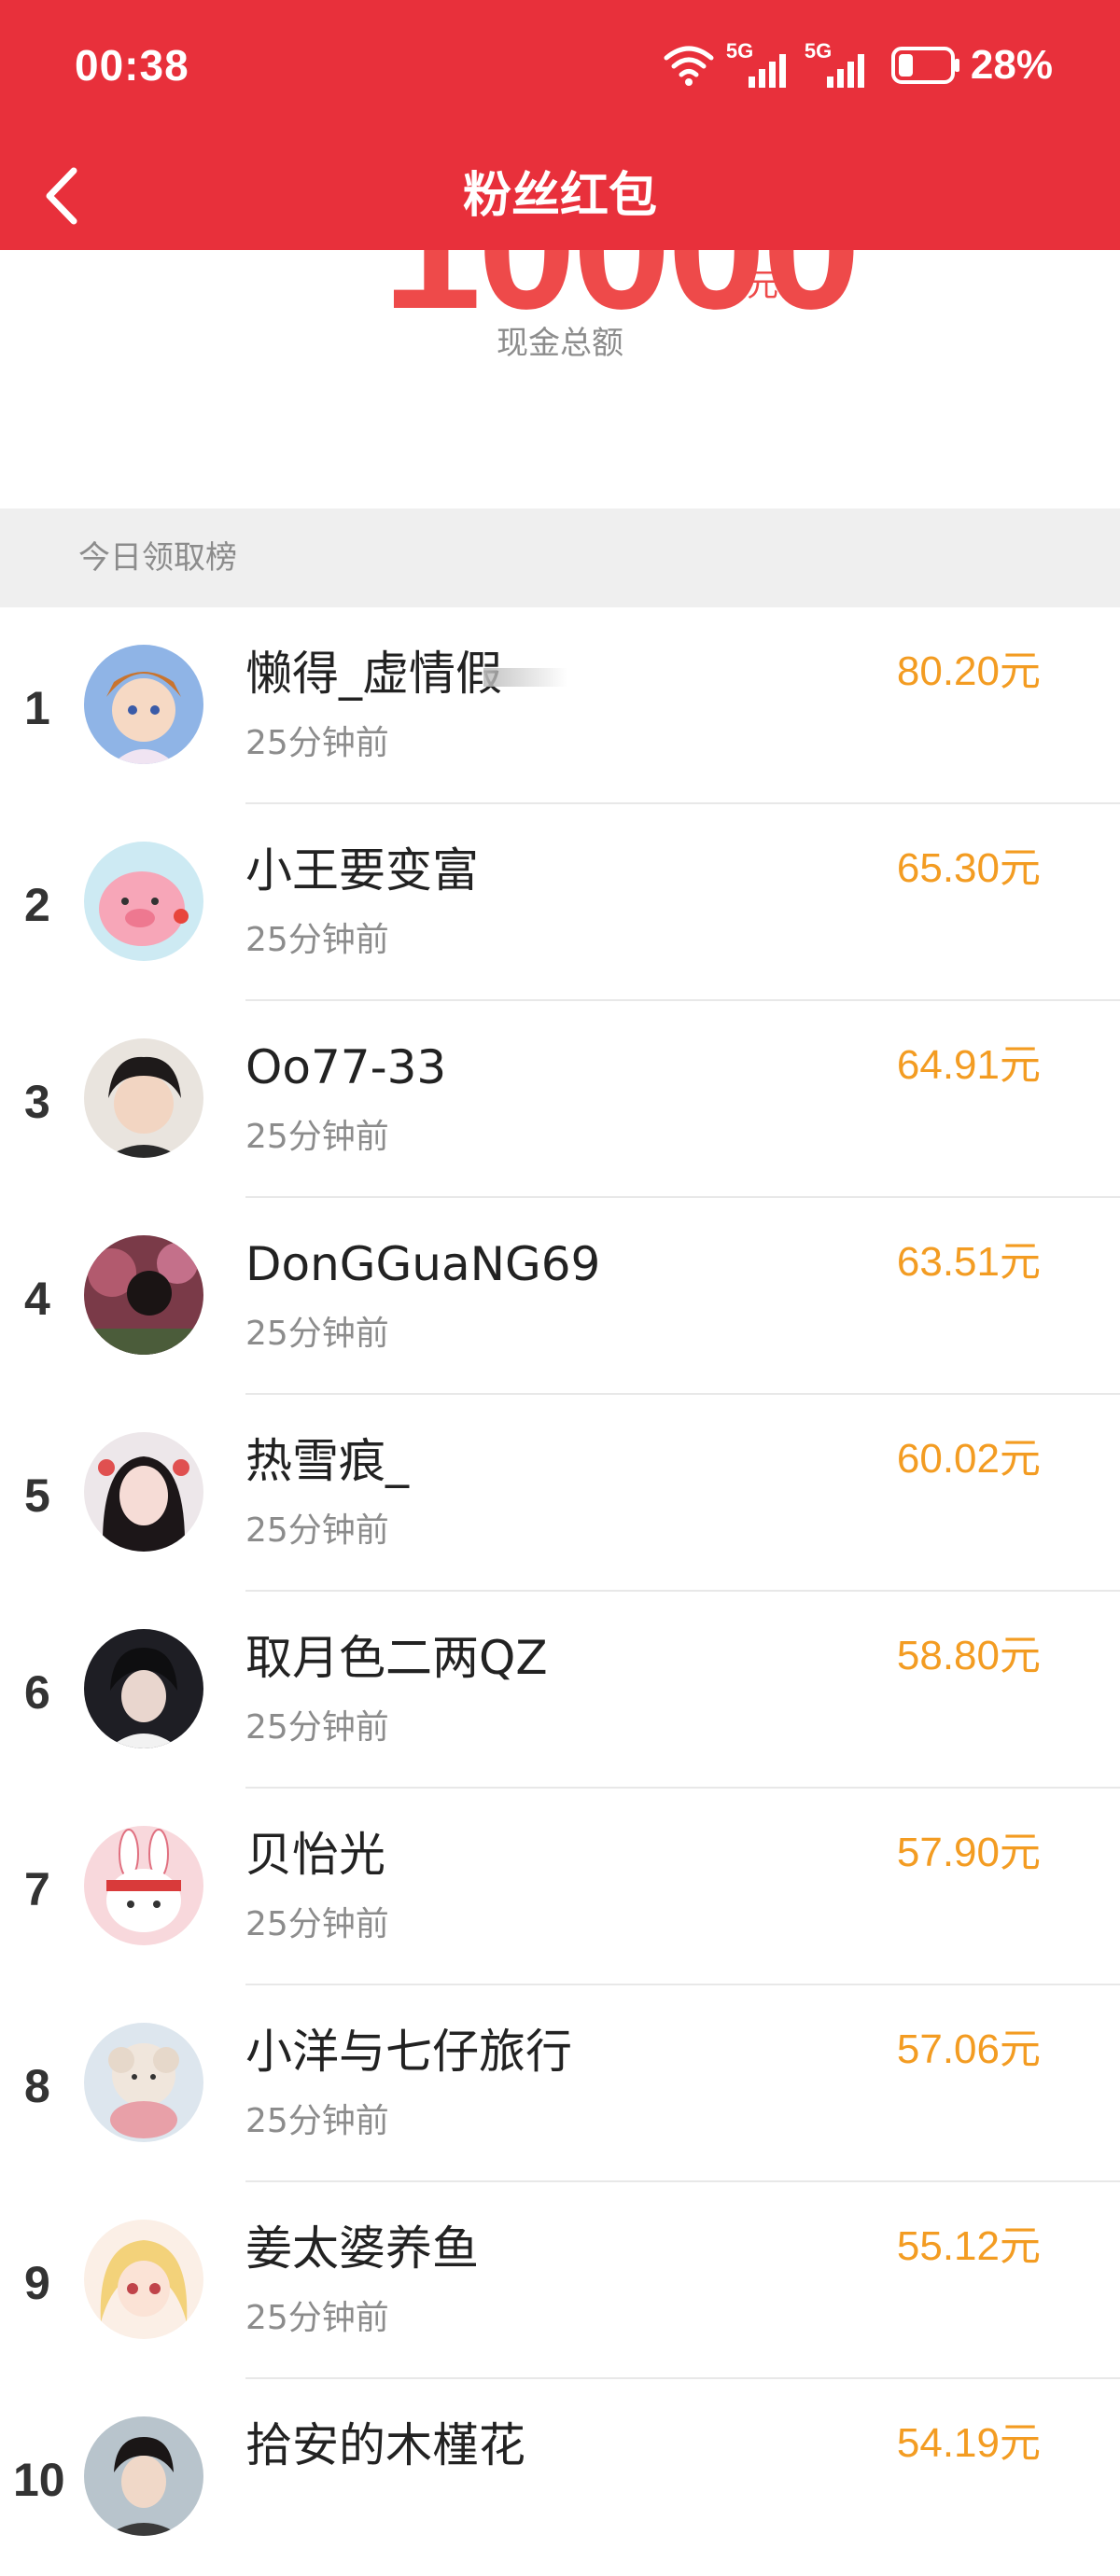  I want to click on leaderboard-title: 今日领取榜, so click(157, 558).